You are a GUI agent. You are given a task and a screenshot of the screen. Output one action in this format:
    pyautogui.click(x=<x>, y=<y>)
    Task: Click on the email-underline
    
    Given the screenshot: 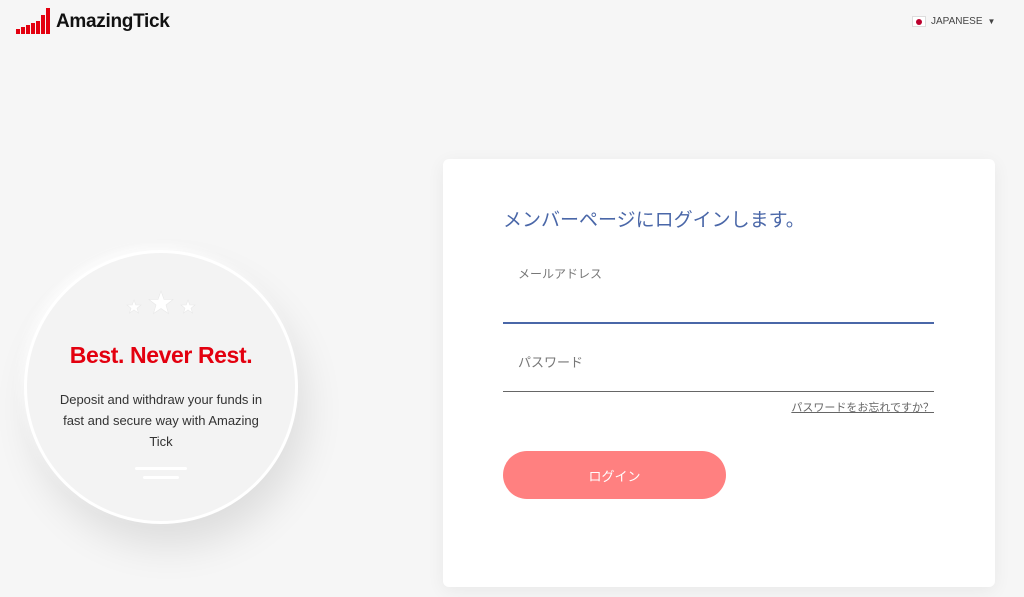 What is the action you would take?
    pyautogui.click(x=718, y=323)
    